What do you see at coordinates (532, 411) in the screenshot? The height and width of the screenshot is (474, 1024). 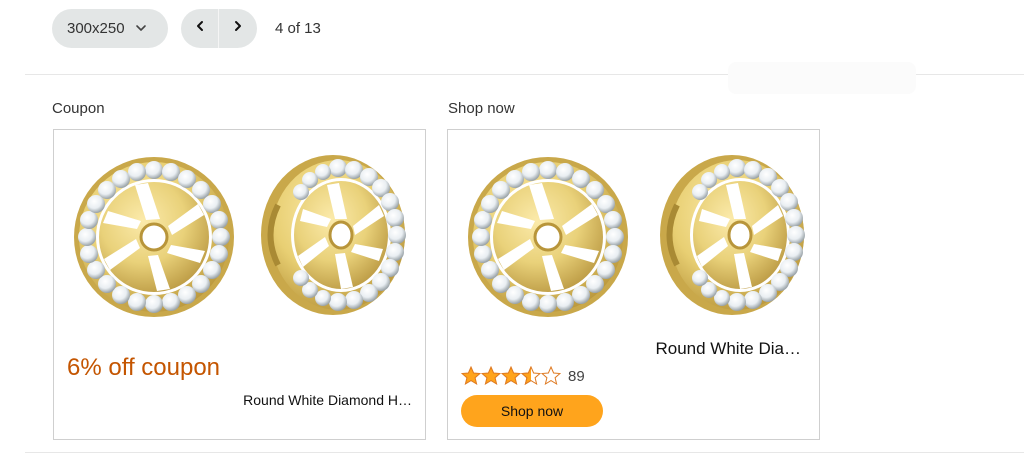 I see `shop-now-button: Shop now` at bounding box center [532, 411].